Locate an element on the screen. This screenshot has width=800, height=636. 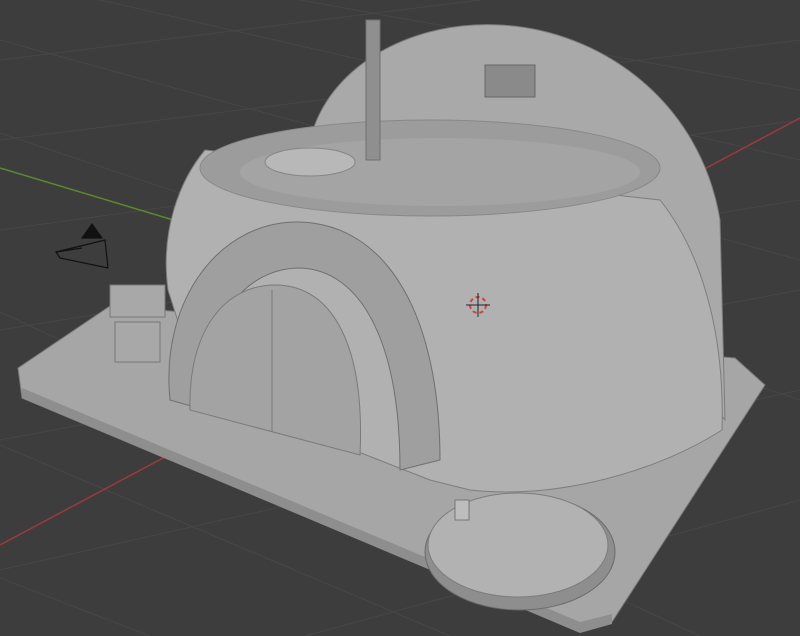
y-axis-line is located at coordinates (90, 195).